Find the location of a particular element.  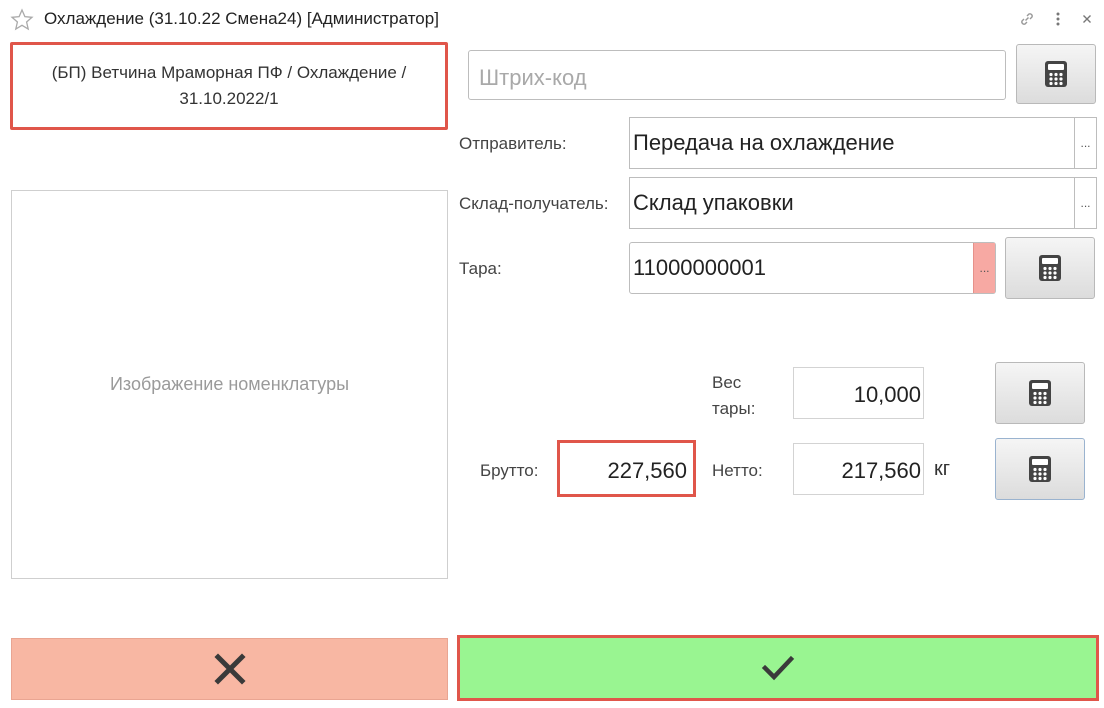

barcode-calculator-button is located at coordinates (1056, 74).